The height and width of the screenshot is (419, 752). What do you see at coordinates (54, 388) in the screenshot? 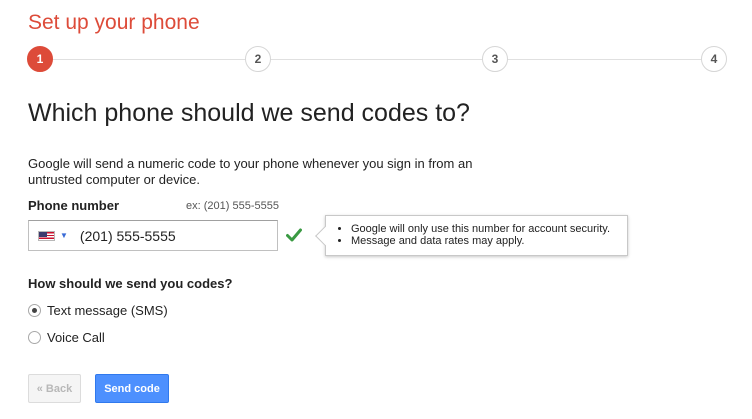
I see `back-button: « Back` at bounding box center [54, 388].